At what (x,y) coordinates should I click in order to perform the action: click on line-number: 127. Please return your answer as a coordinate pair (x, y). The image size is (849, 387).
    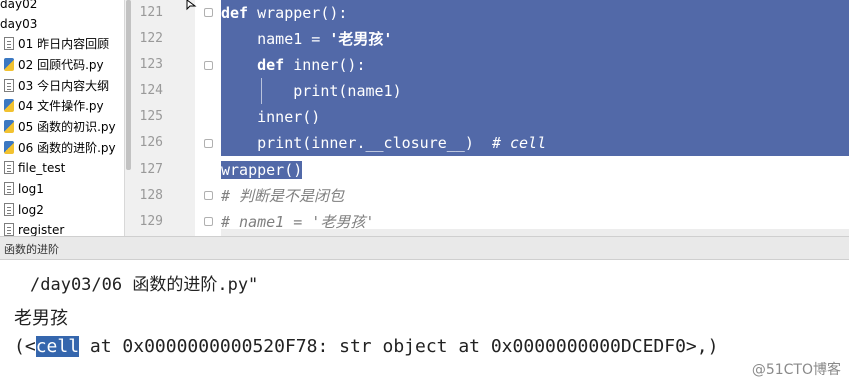
    Looking at the image, I should click on (151, 169).